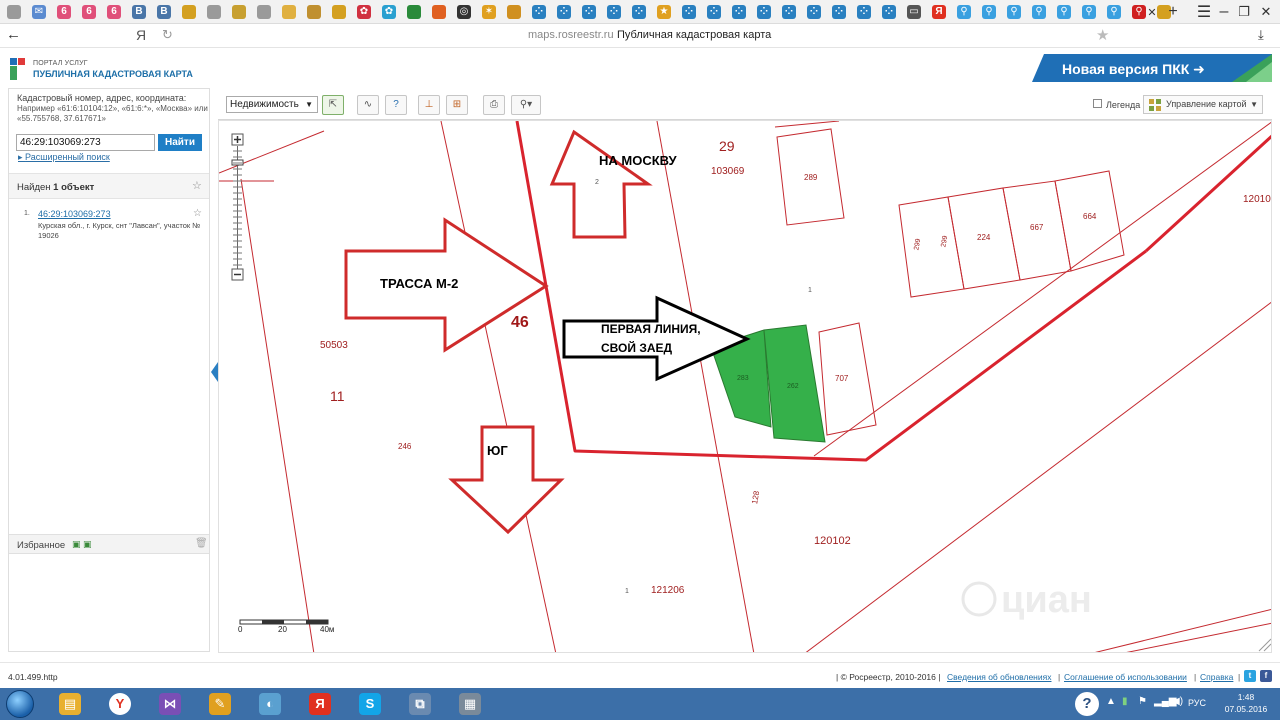 The image size is (1280, 720). I want to click on twitter-icon: t, so click(1250, 676).